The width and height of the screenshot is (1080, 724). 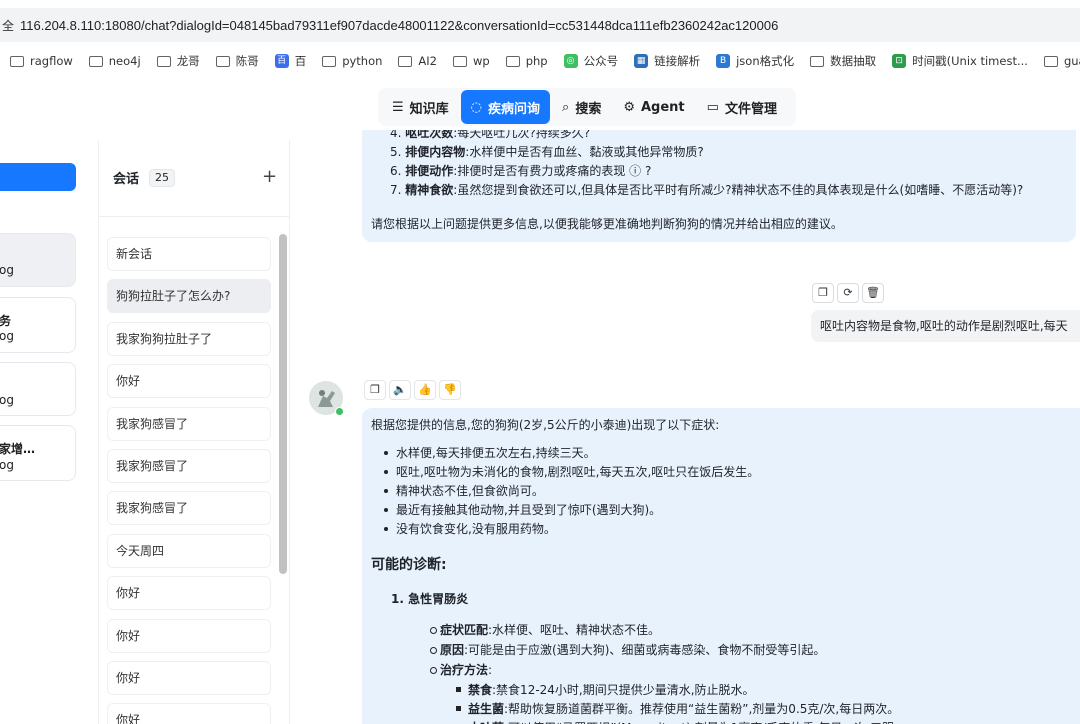 What do you see at coordinates (853, 61) in the screenshot?
I see `bookmark-label: 数据抽取` at bounding box center [853, 61].